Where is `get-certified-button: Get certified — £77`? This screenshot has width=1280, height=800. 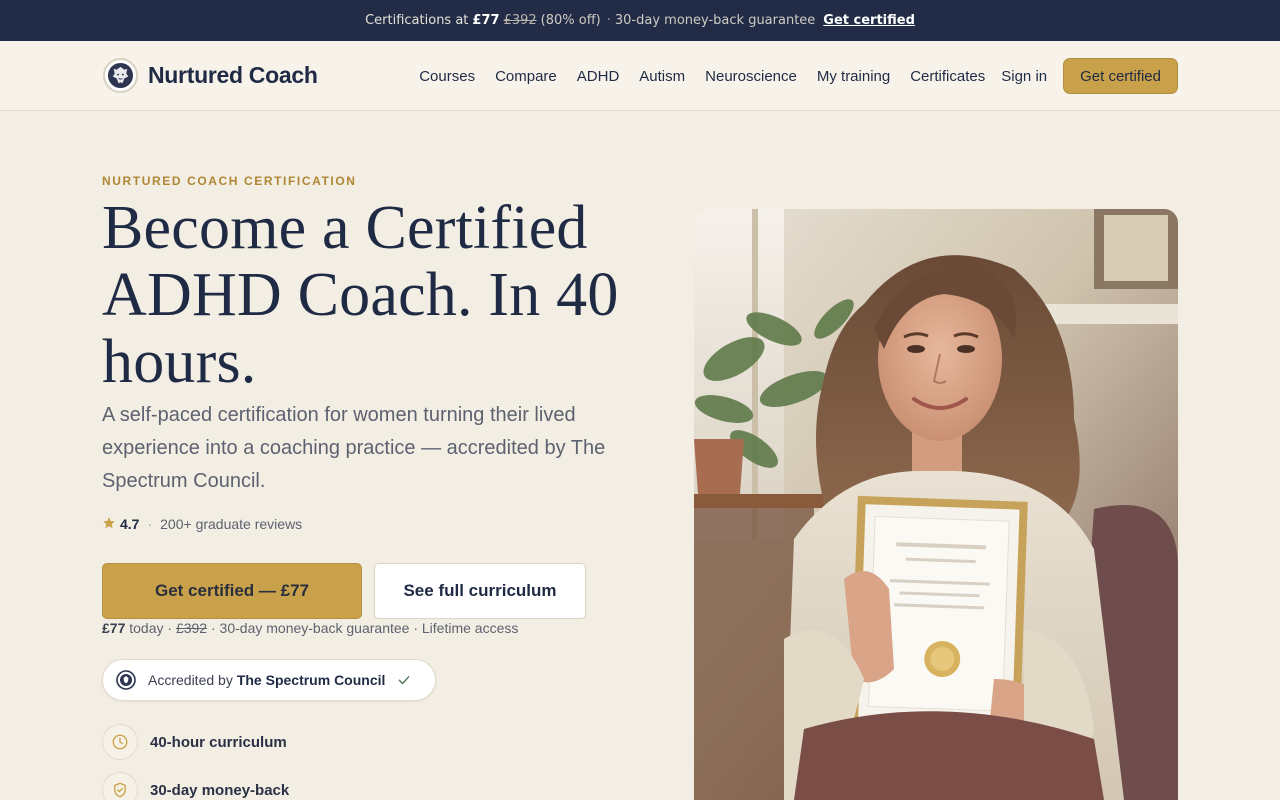 get-certified-button: Get certified — £77 is located at coordinates (232, 591).